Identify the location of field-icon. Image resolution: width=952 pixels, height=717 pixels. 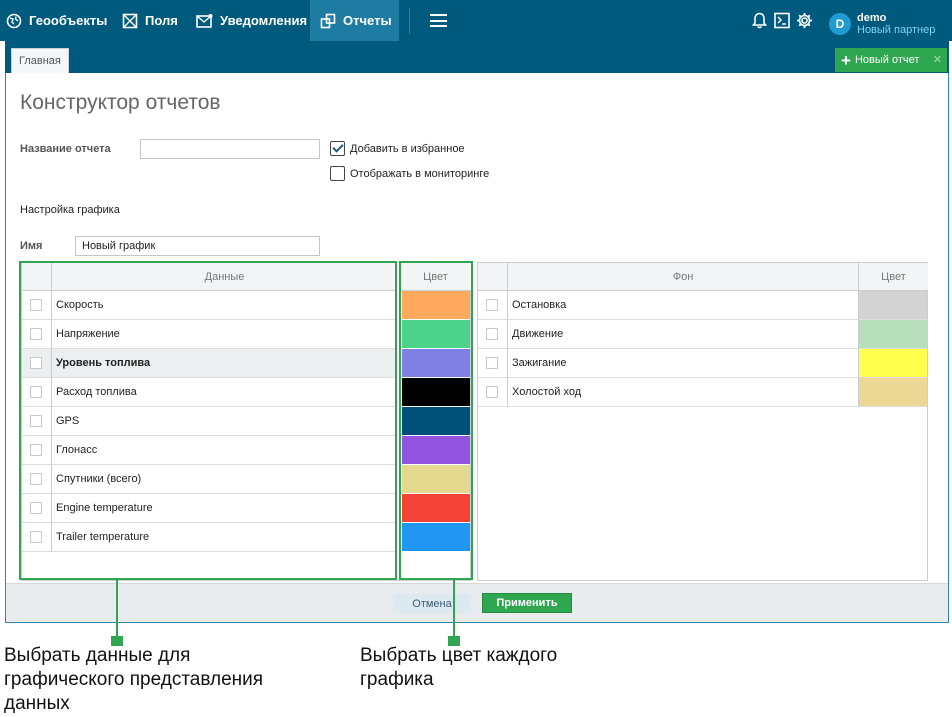
(130, 20).